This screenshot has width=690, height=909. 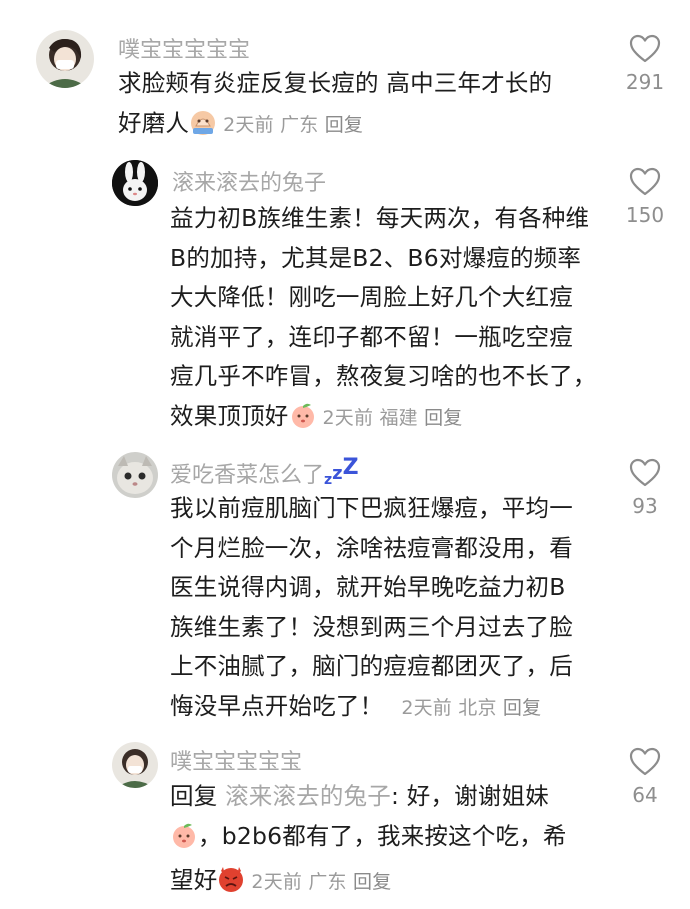 What do you see at coordinates (645, 197) in the screenshot?
I see `like-button: 150` at bounding box center [645, 197].